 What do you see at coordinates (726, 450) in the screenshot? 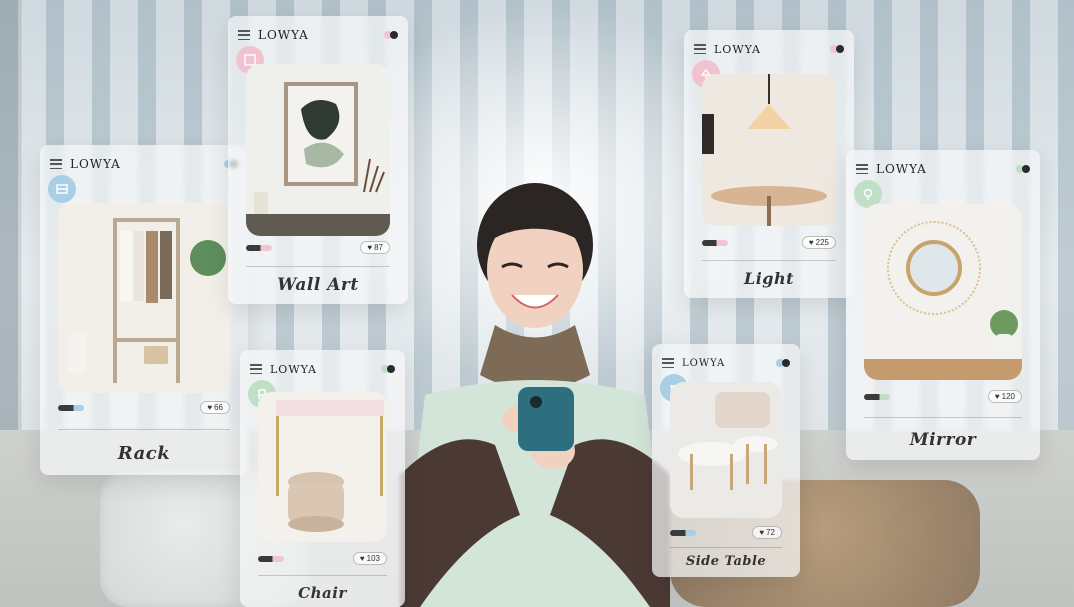
I see `product-image-side-table` at bounding box center [726, 450].